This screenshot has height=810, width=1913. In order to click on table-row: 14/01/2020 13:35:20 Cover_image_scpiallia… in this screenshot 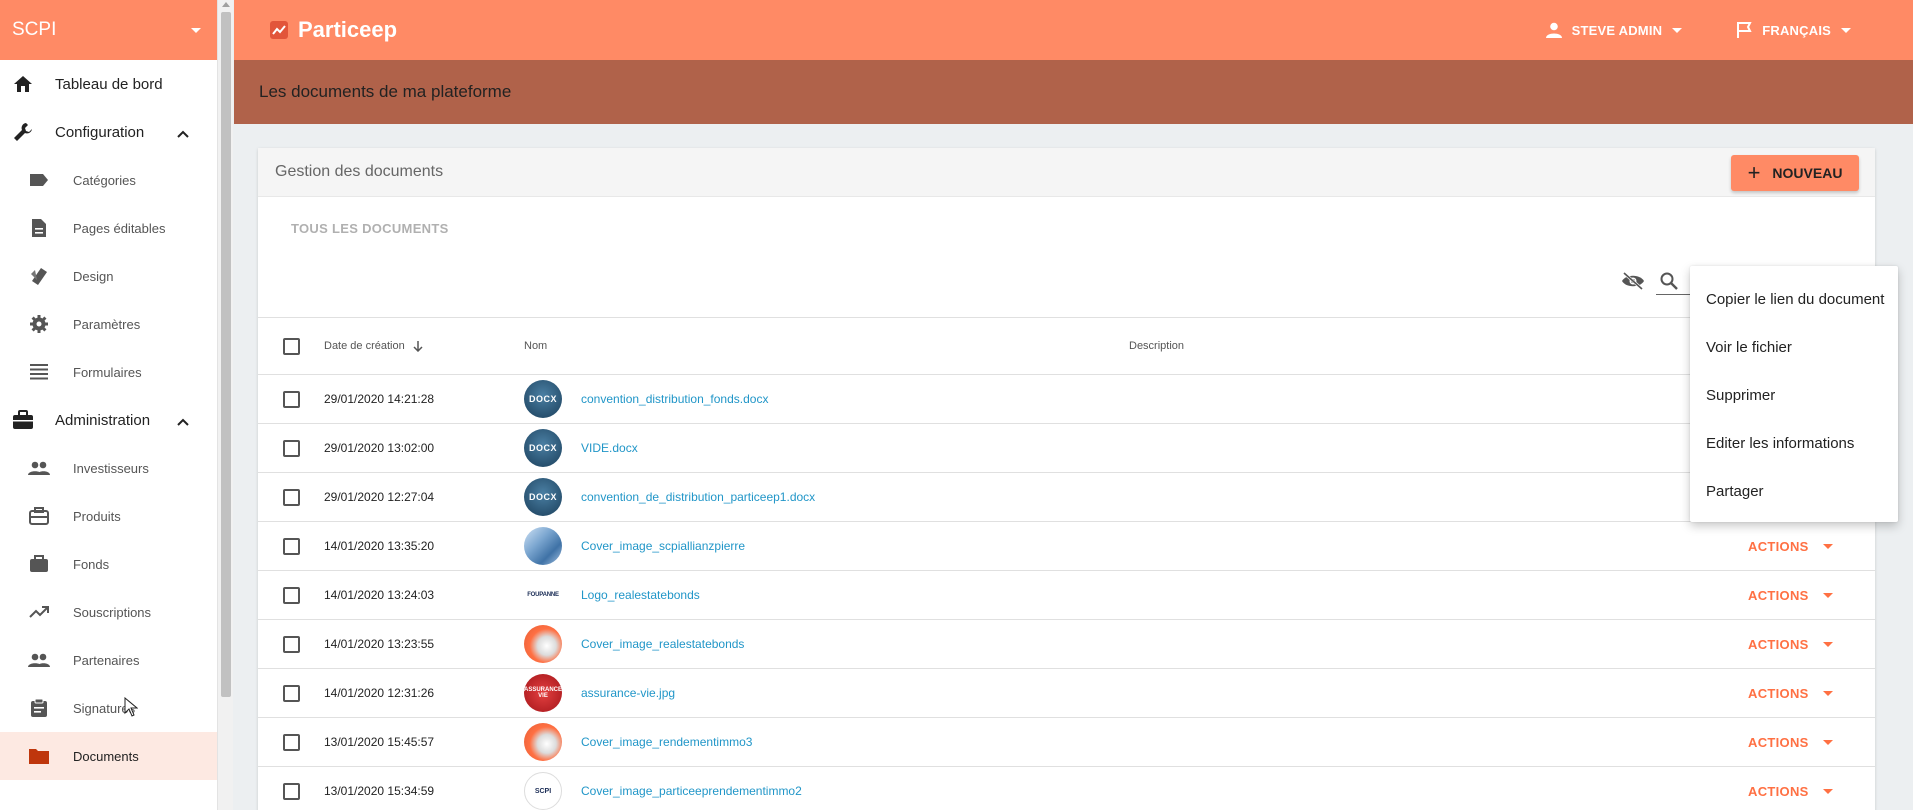, I will do `click(1066, 546)`.